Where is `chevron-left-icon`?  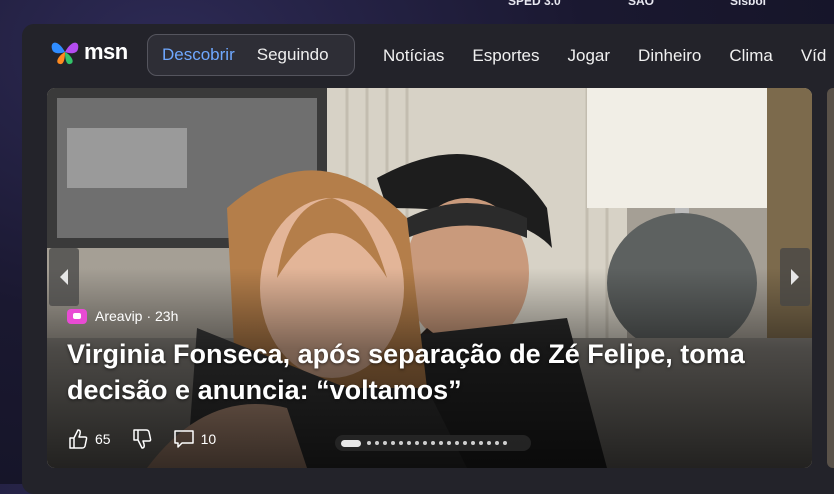
chevron-left-icon is located at coordinates (64, 277).